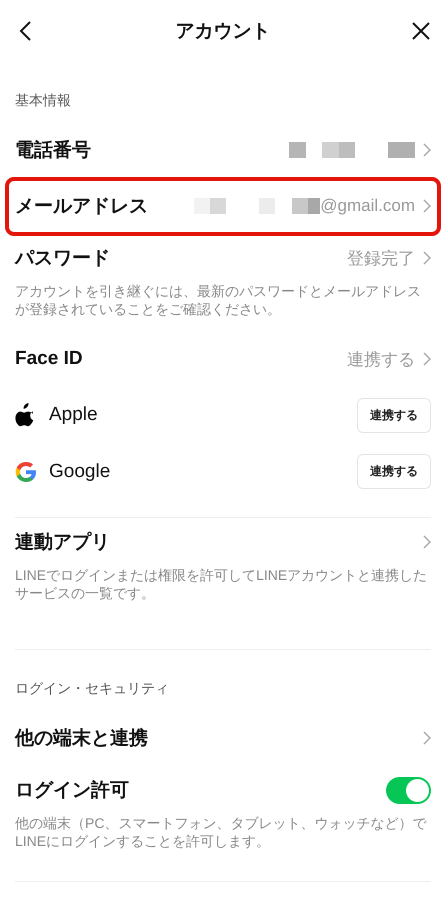 The height and width of the screenshot is (915, 446). Describe the element at coordinates (223, 258) in the screenshot. I see `settings-row: パスワード 登録完了` at that location.